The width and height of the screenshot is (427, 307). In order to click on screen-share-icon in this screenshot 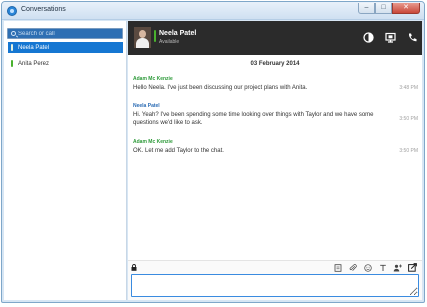, I will do `click(390, 37)`.